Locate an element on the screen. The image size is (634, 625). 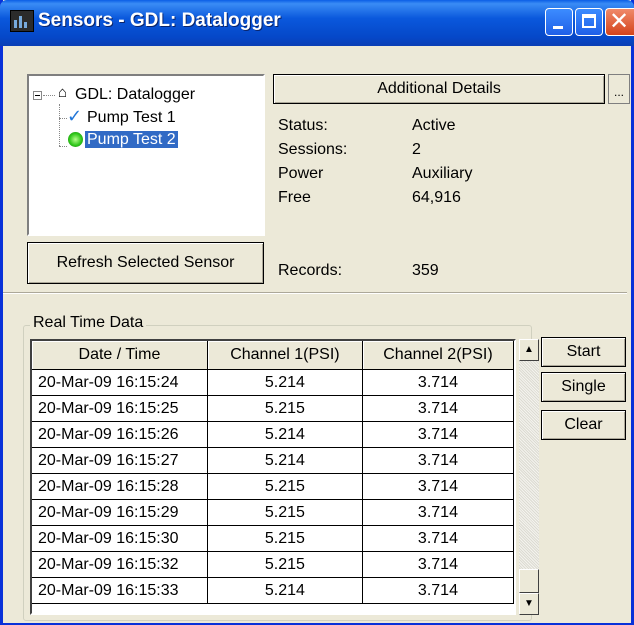
scroll-up-button: ▲ is located at coordinates (529, 350).